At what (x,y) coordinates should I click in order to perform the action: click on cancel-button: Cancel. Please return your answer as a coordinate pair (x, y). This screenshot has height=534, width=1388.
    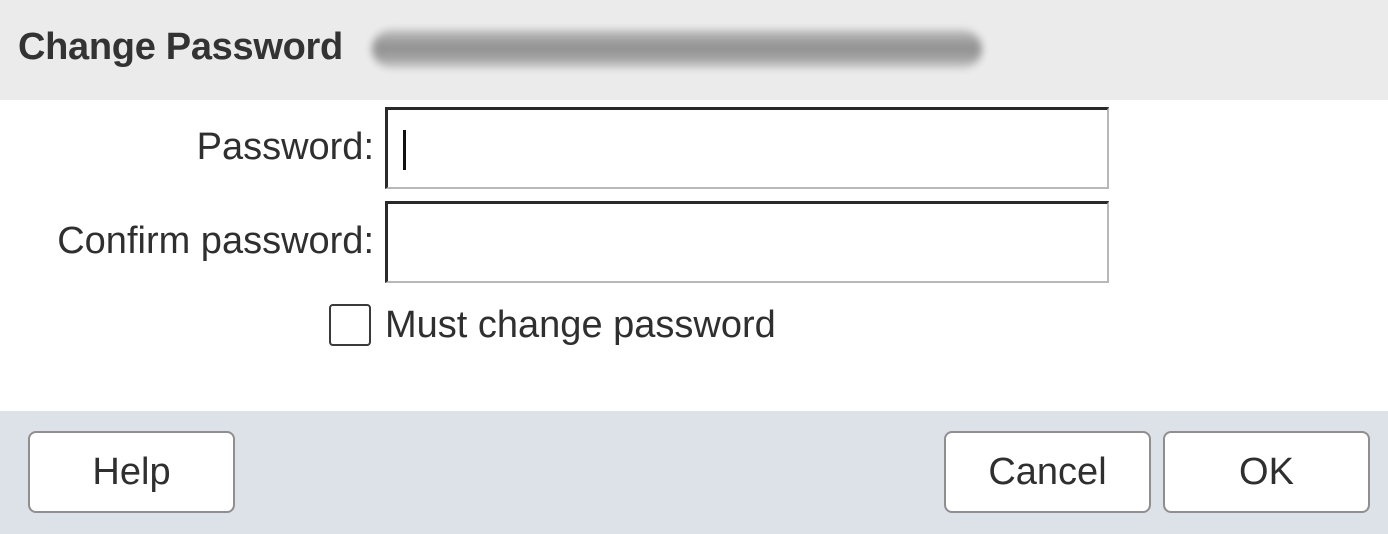
    Looking at the image, I should click on (1047, 472).